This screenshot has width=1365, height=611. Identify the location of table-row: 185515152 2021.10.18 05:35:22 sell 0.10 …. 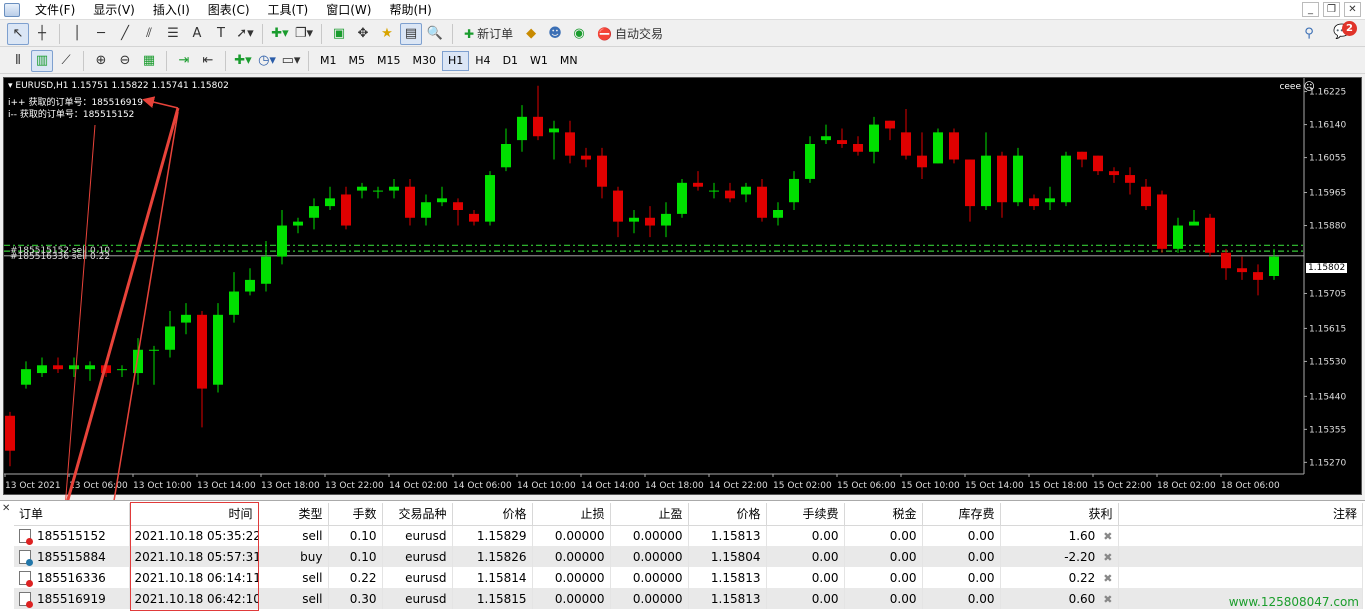
(688, 535).